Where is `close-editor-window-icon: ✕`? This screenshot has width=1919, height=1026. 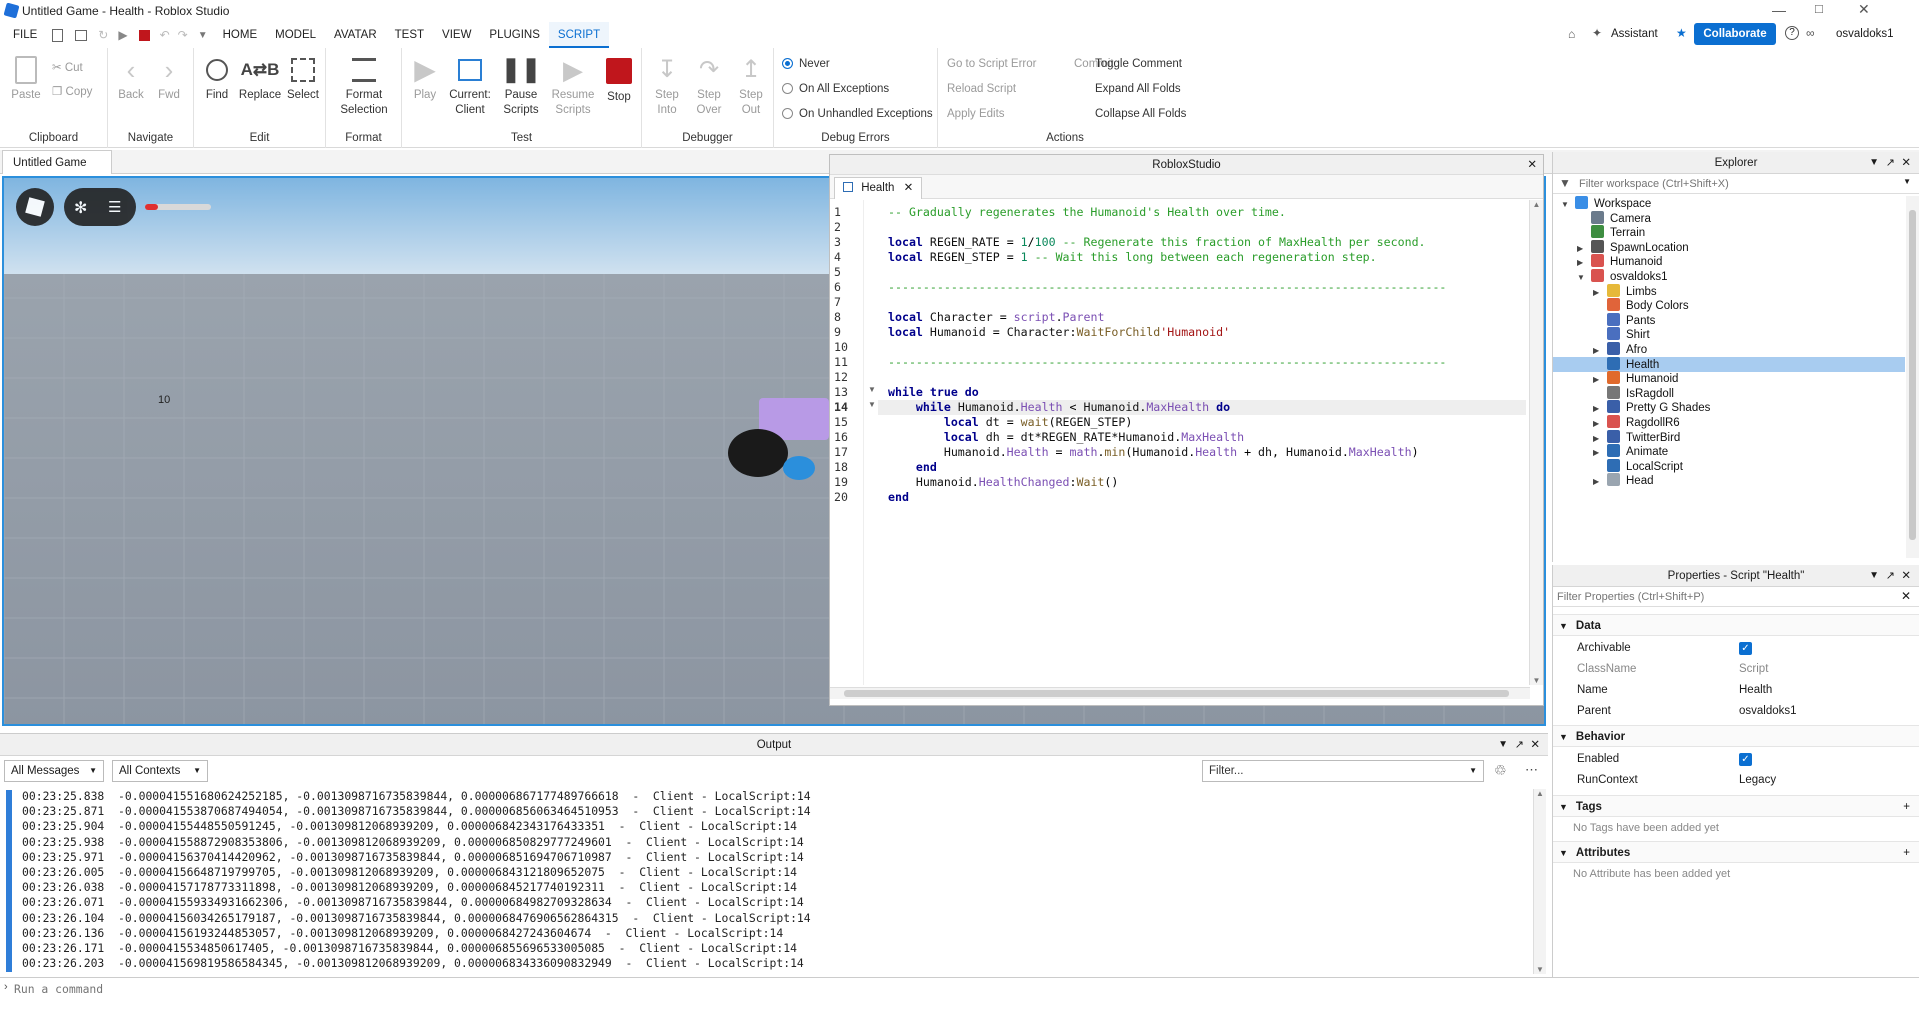 close-editor-window-icon: ✕ is located at coordinates (1532, 165).